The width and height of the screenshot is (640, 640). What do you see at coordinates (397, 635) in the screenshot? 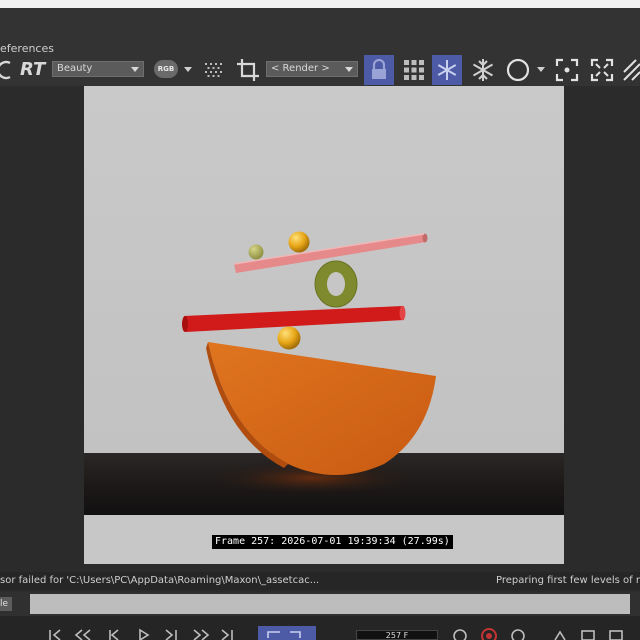
I see `frame-field: 257 F` at bounding box center [397, 635].